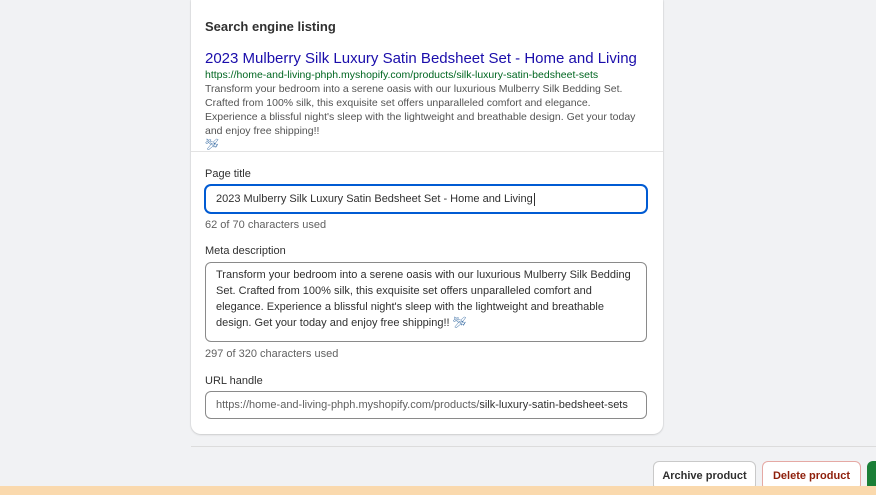  What do you see at coordinates (272, 354) in the screenshot?
I see `meta-description-character-count: 297 of 320 characters used` at bounding box center [272, 354].